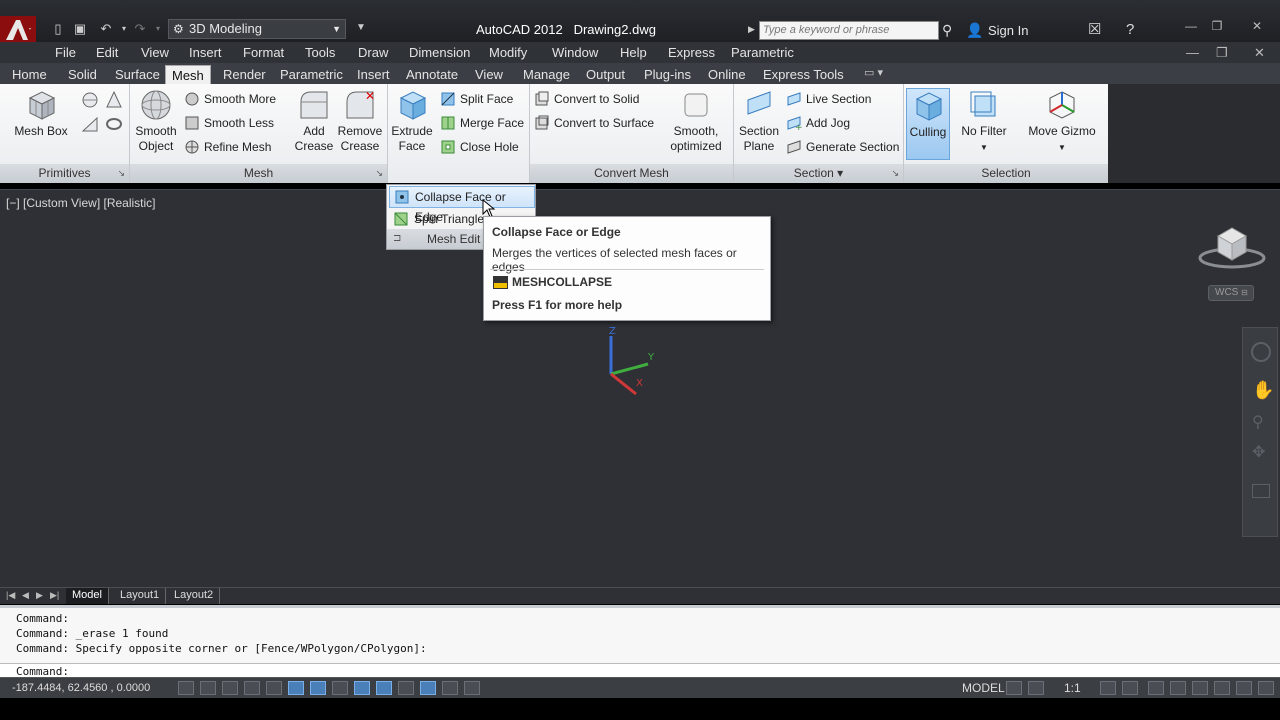 The width and height of the screenshot is (1280, 720). What do you see at coordinates (340, 688) in the screenshot?
I see `object-snap-tracking-icon` at bounding box center [340, 688].